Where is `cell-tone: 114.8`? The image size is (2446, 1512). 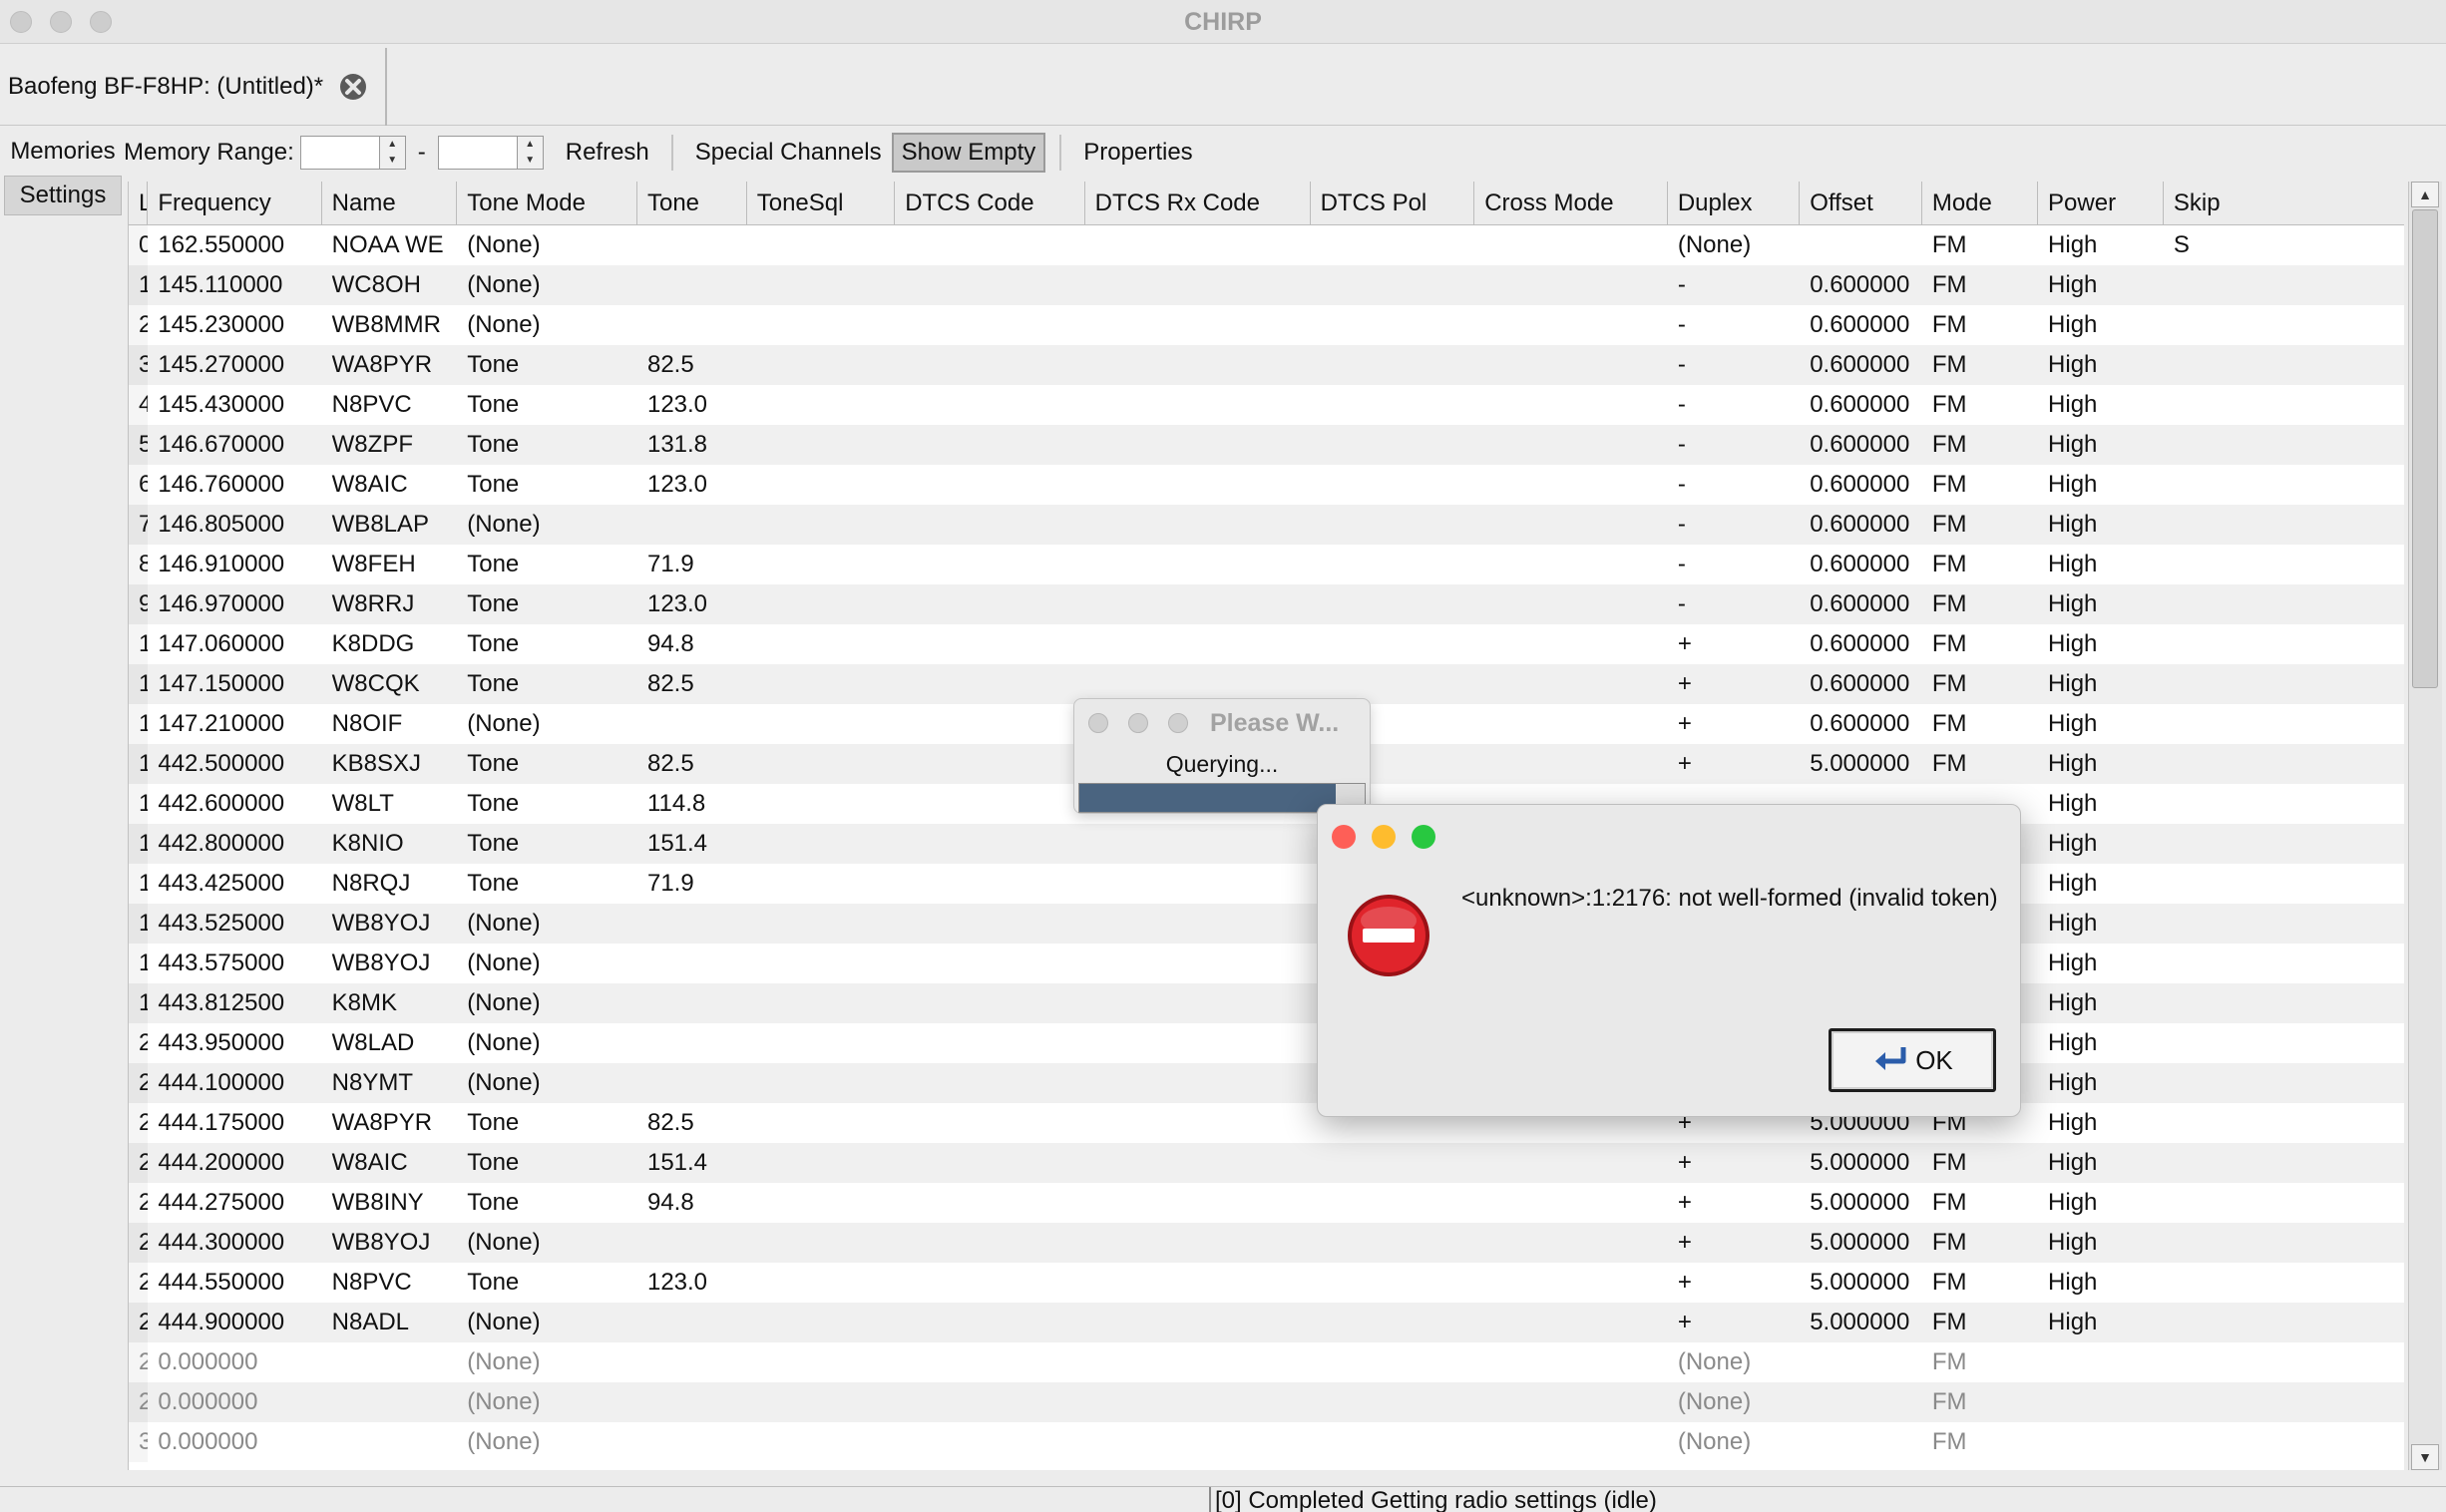
cell-tone: 114.8 is located at coordinates (692, 804).